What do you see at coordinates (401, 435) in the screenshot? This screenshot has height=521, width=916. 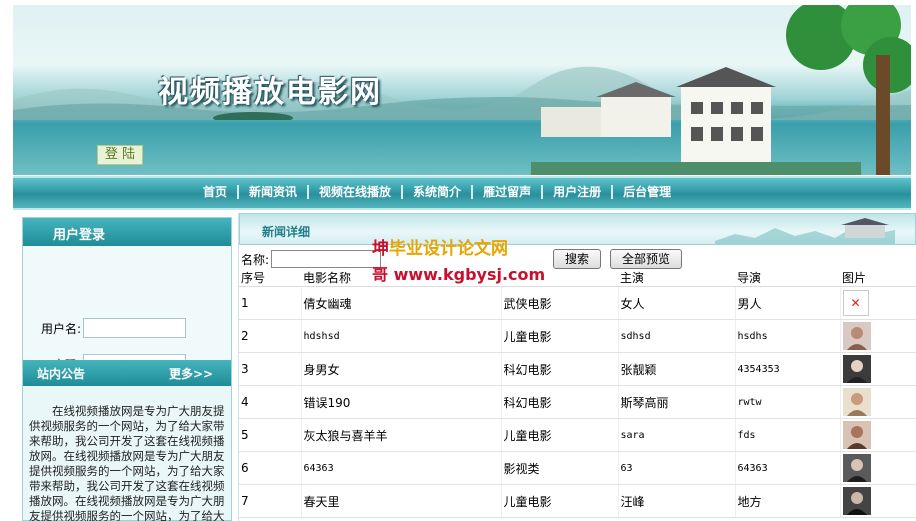 I see `cell-name: 灰太狼与喜羊羊` at bounding box center [401, 435].